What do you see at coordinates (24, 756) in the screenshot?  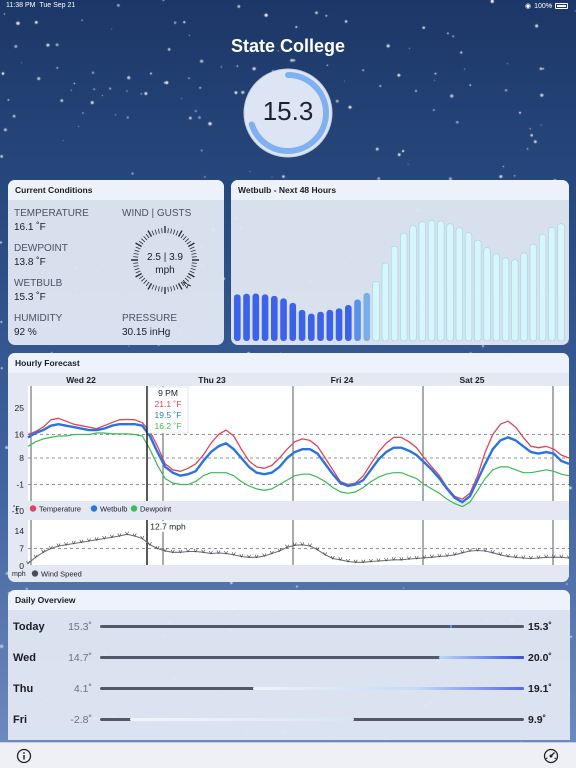 I see `info-icon` at bounding box center [24, 756].